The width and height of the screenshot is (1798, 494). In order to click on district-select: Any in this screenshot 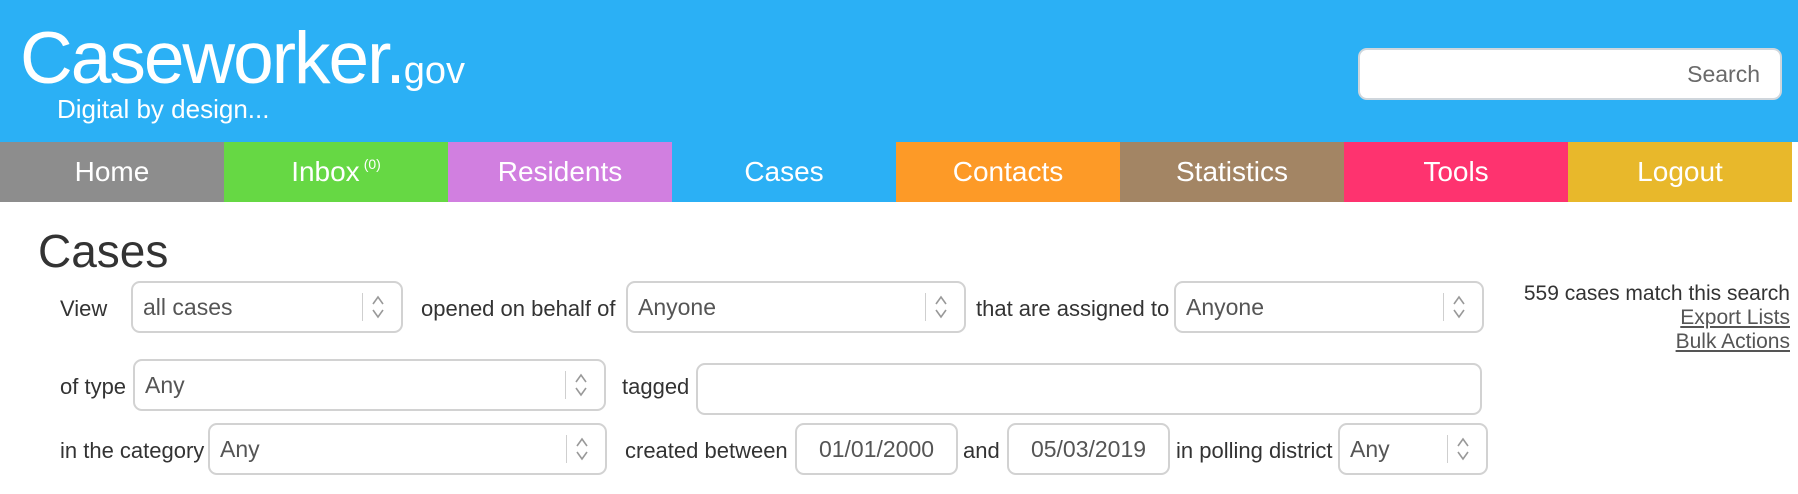, I will do `click(1413, 449)`.